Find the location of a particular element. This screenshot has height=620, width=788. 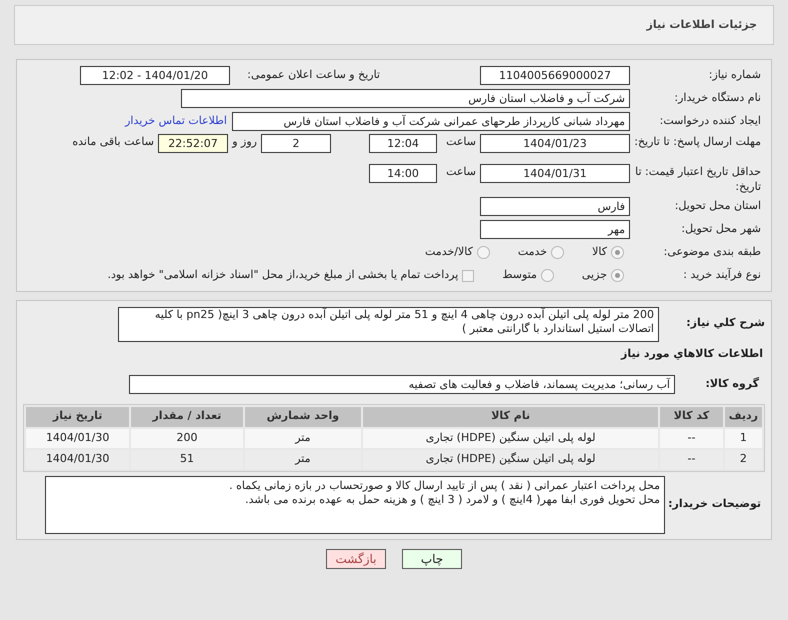

field-label: تاریخ و ساعت اعلان عمومی: is located at coordinates (313, 75).